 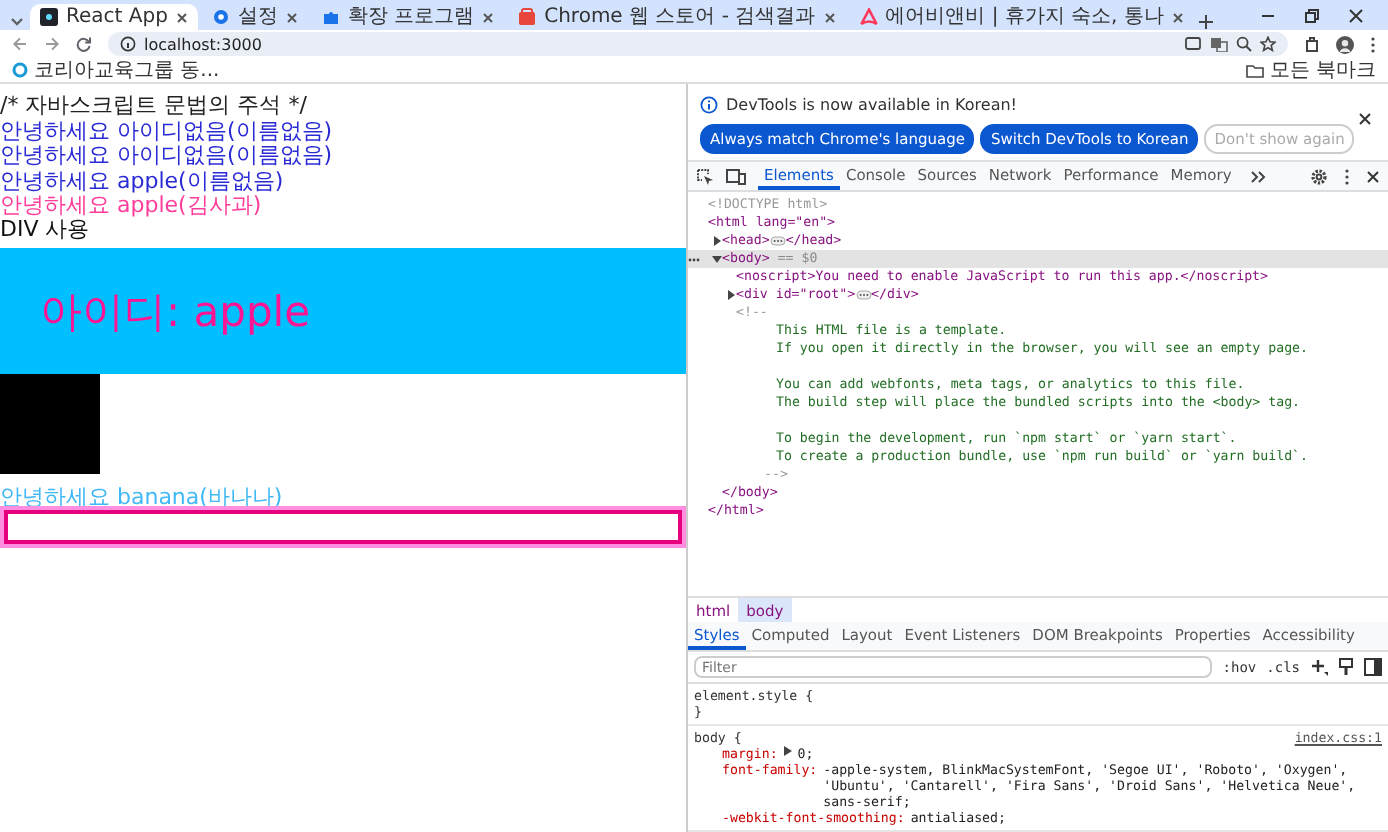 What do you see at coordinates (1254, 70) in the screenshot?
I see `folder-icon` at bounding box center [1254, 70].